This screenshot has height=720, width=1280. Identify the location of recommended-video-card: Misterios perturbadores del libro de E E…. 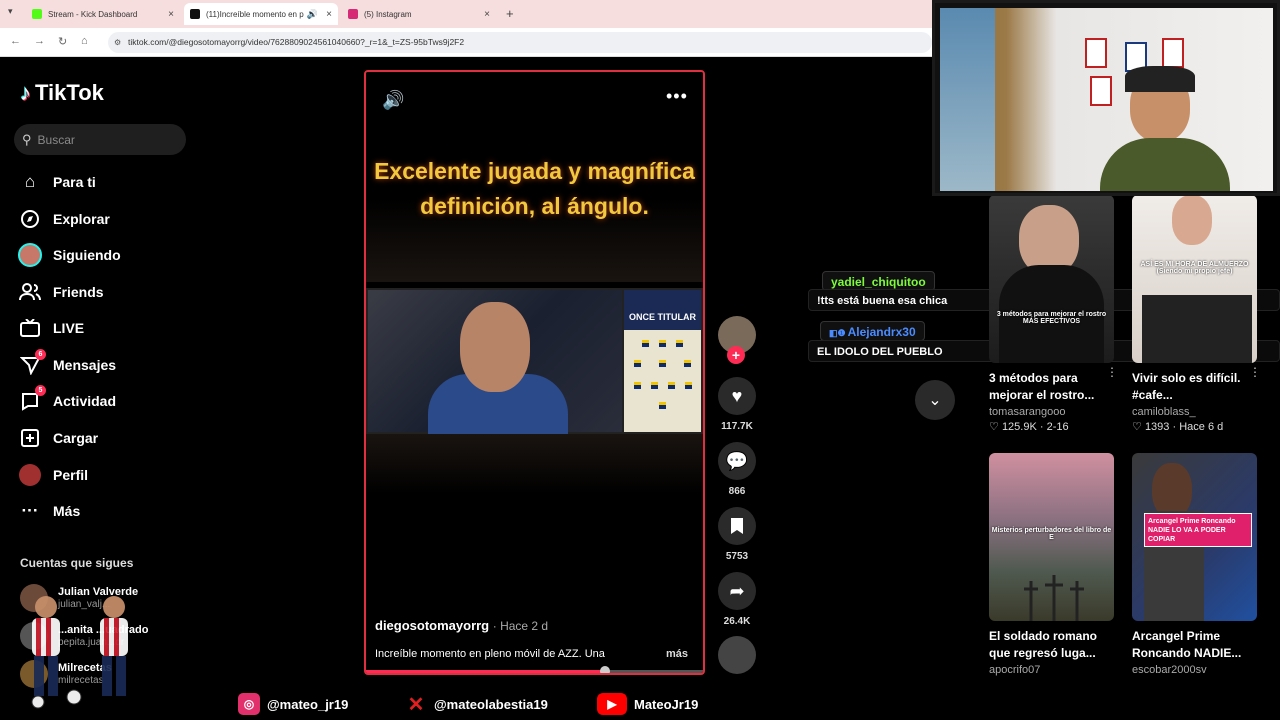
(1051, 564).